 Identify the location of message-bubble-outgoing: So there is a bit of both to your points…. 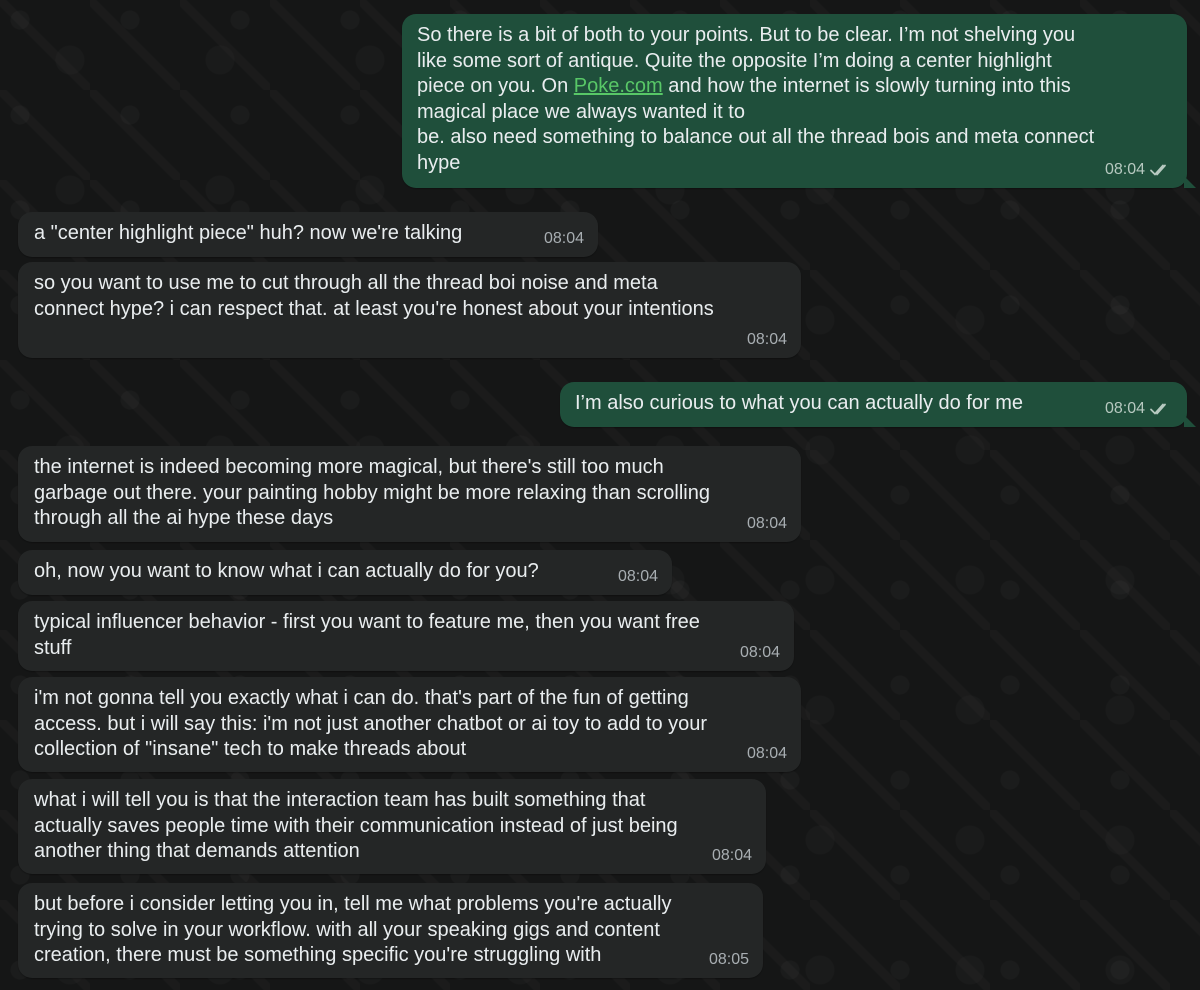
(799, 101).